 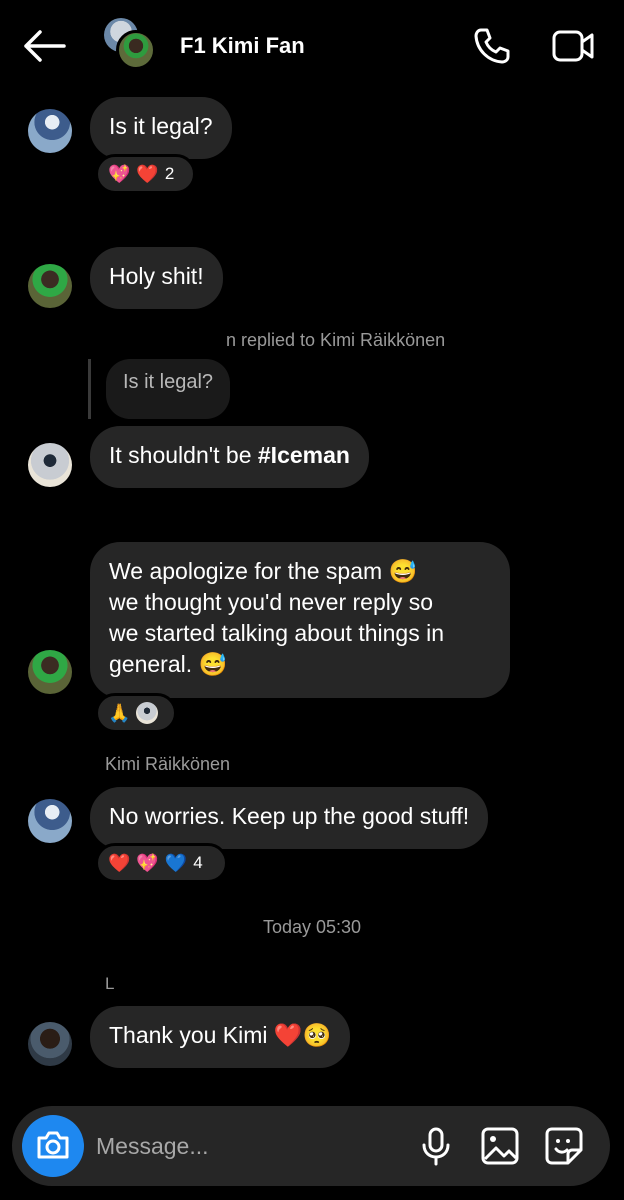 I want to click on reaction-count: 2, so click(x=169, y=173).